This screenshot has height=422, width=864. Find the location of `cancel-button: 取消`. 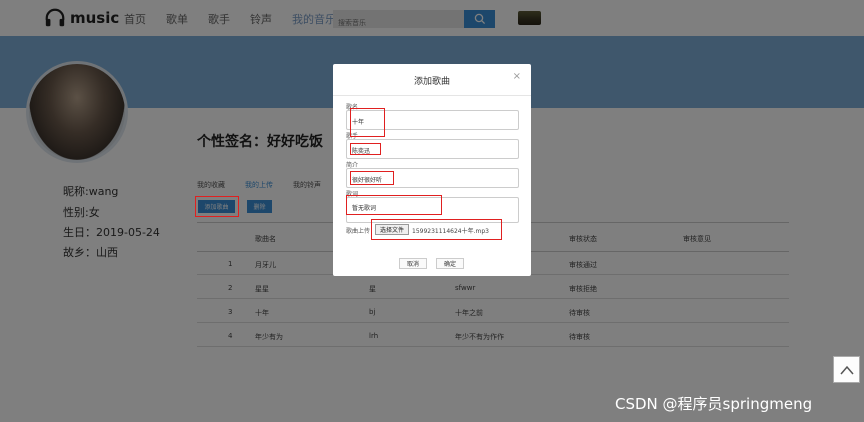

cancel-button: 取消 is located at coordinates (413, 263).